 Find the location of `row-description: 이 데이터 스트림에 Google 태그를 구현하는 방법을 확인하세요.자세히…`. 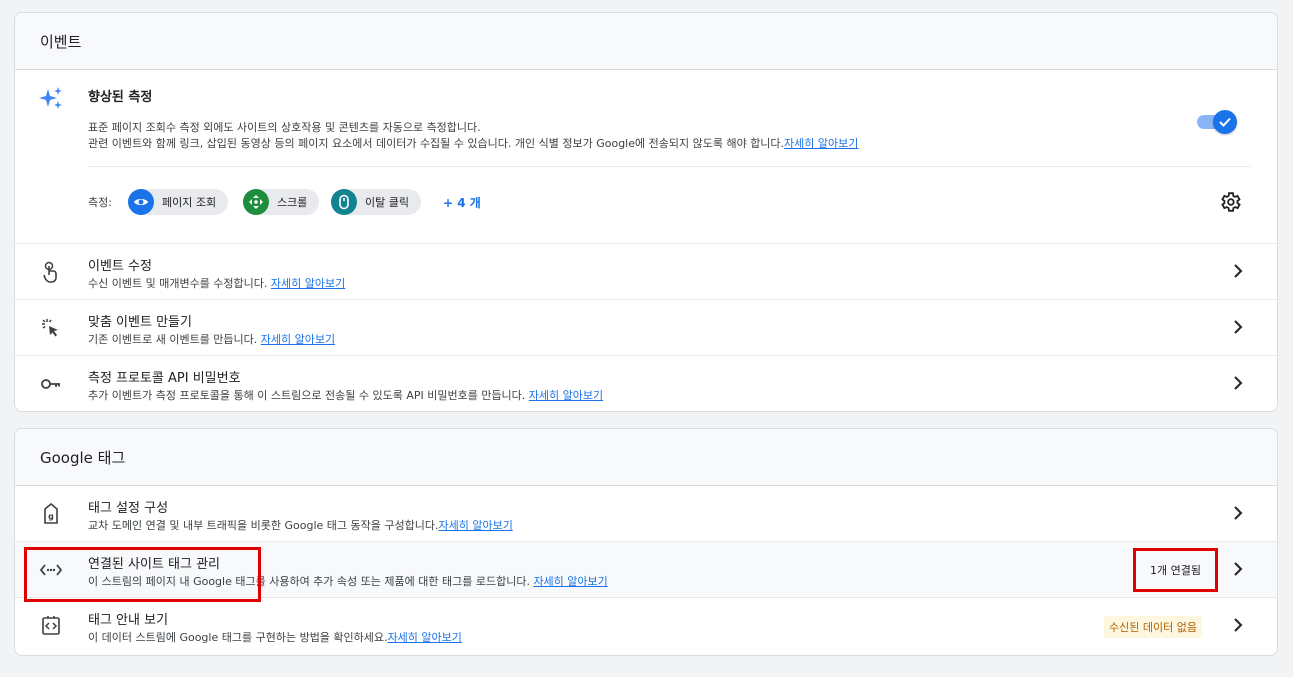

row-description: 이 데이터 스트림에 Google 태그를 구현하는 방법을 확인하세요.자세히… is located at coordinates (275, 637).